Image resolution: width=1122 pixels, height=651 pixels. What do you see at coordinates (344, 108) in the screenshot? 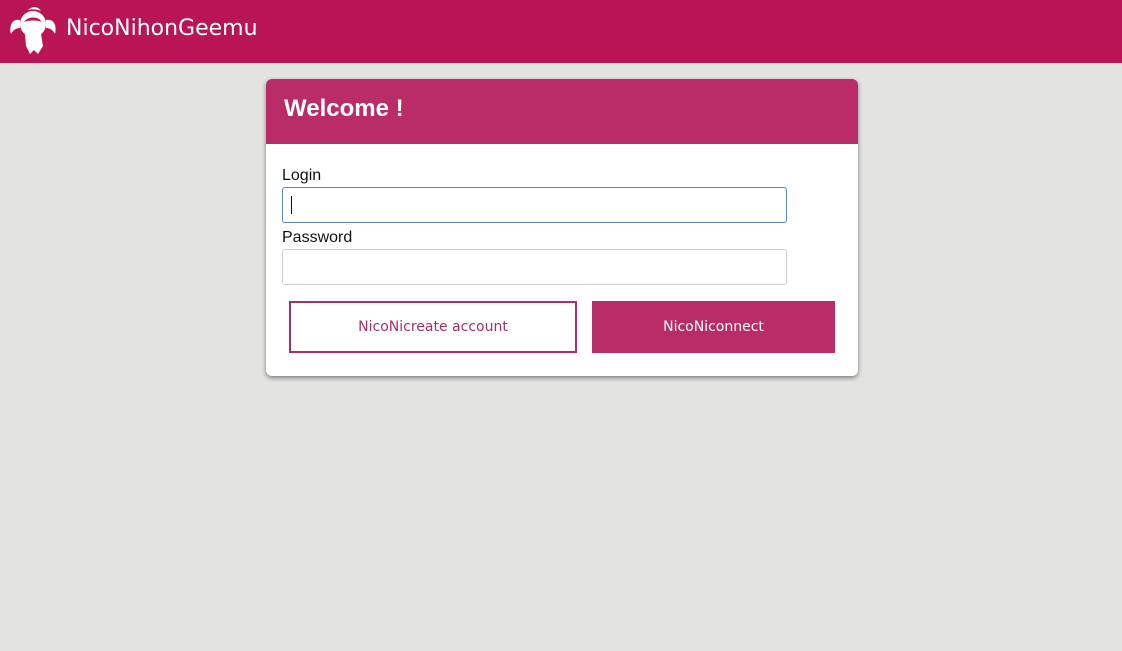
I see `welcome-title: Welcome !` at bounding box center [344, 108].